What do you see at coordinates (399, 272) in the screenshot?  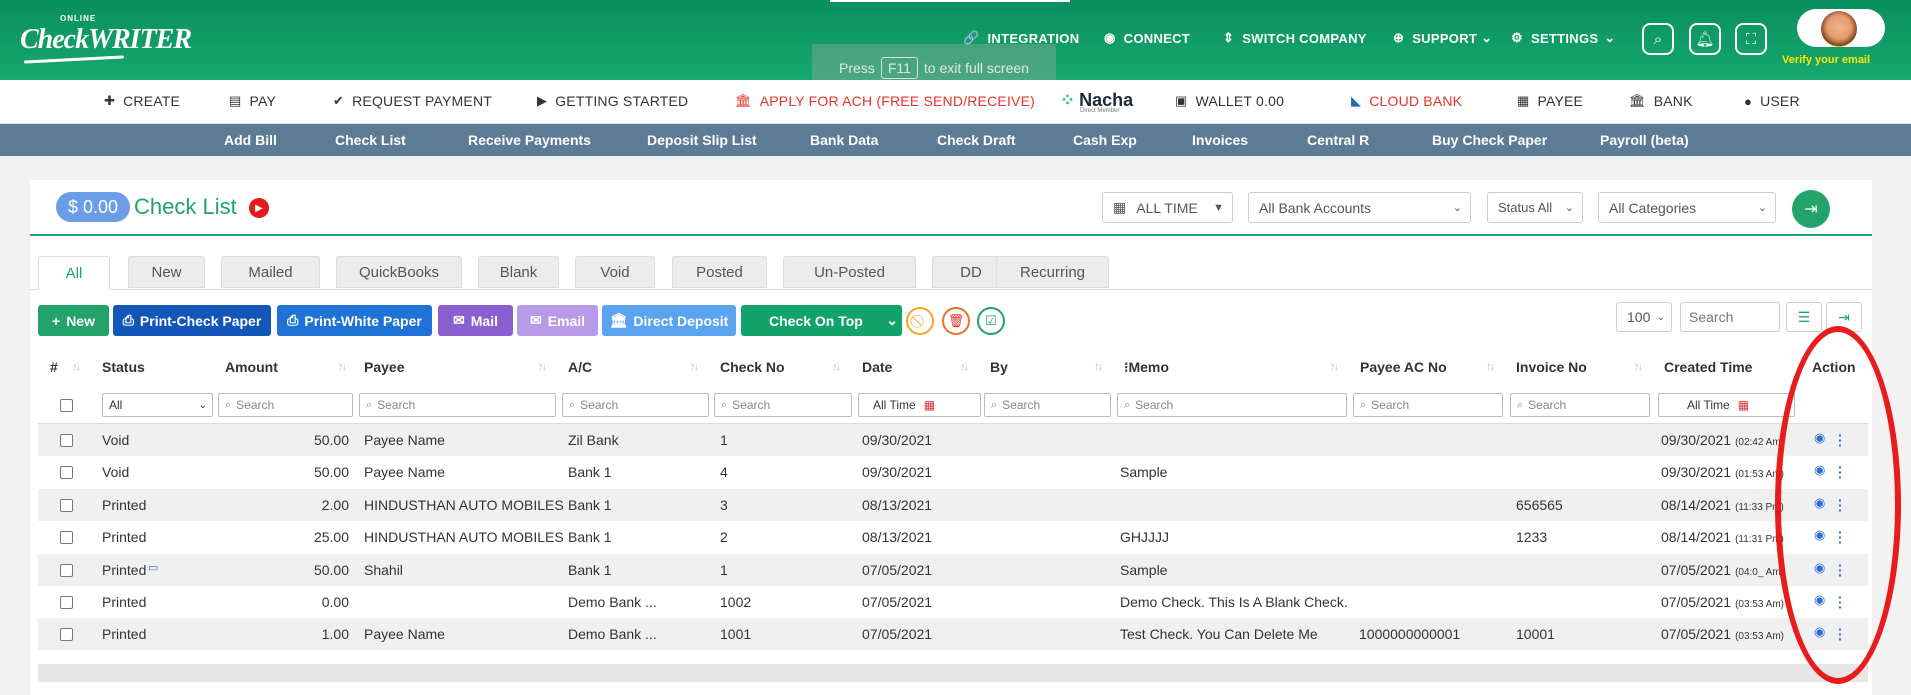 I see `tab-quickbooks: QuickBooks` at bounding box center [399, 272].